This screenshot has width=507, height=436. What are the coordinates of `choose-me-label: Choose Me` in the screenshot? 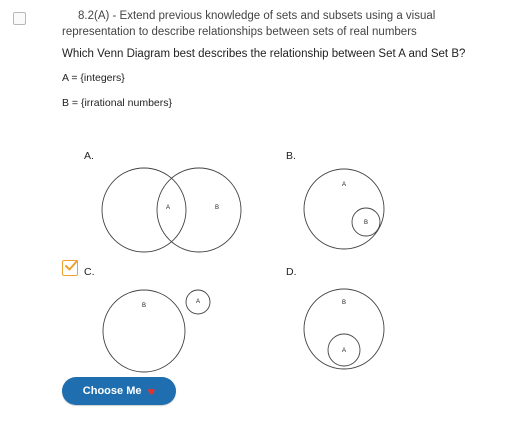 It's located at (112, 391).